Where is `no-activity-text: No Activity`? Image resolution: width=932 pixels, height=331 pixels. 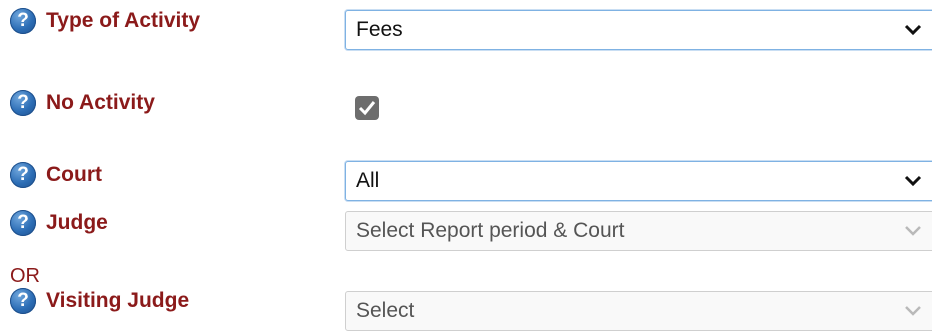 no-activity-text: No Activity is located at coordinates (100, 102).